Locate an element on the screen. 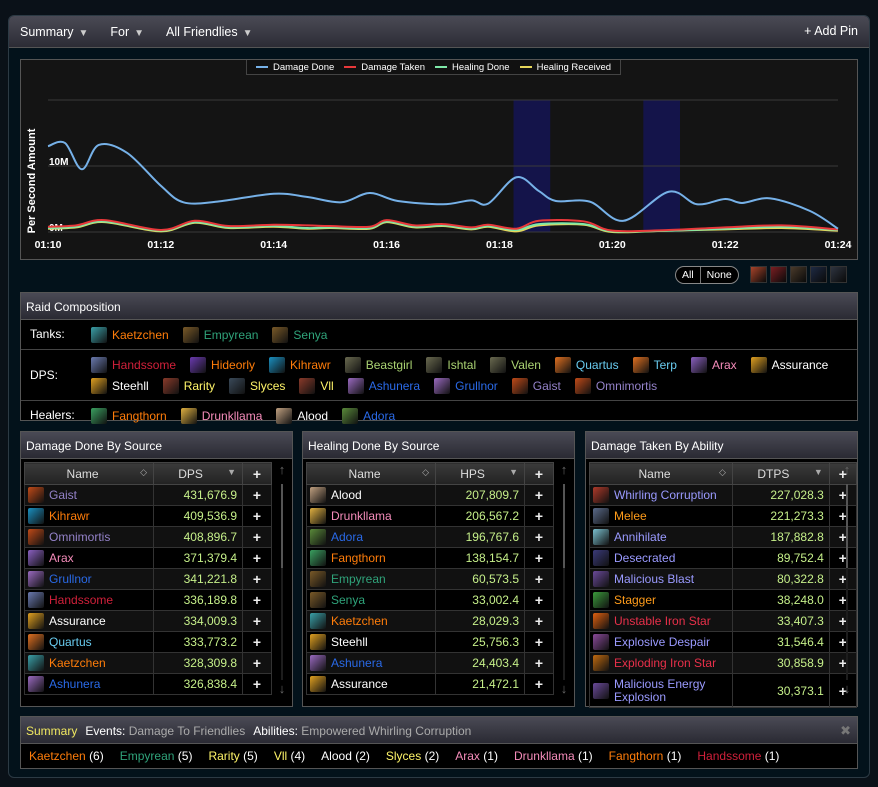  table-row: Senya 33,002.4 + is located at coordinates (430, 600).